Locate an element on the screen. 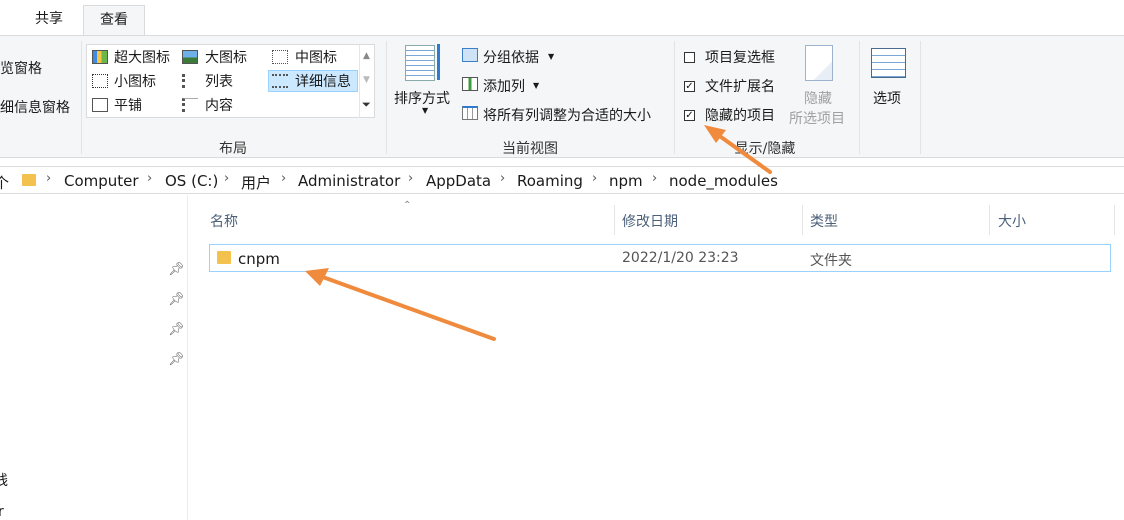 The width and height of the screenshot is (1124, 520). annotation-arrow-cnpm is located at coordinates (400, 304).